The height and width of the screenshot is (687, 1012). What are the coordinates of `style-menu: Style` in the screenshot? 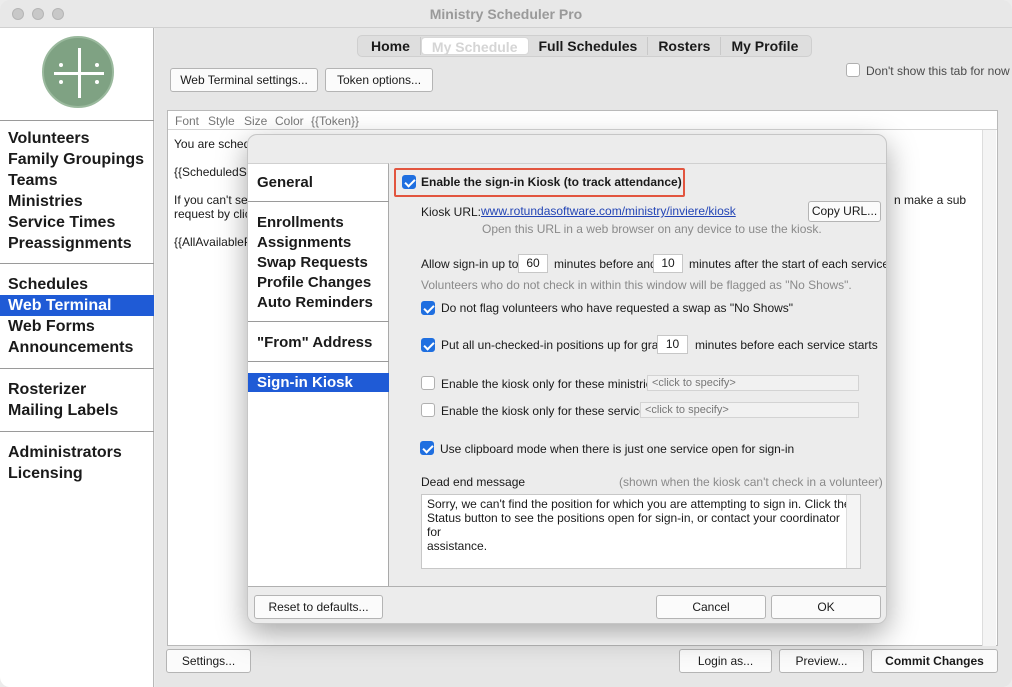 It's located at (221, 121).